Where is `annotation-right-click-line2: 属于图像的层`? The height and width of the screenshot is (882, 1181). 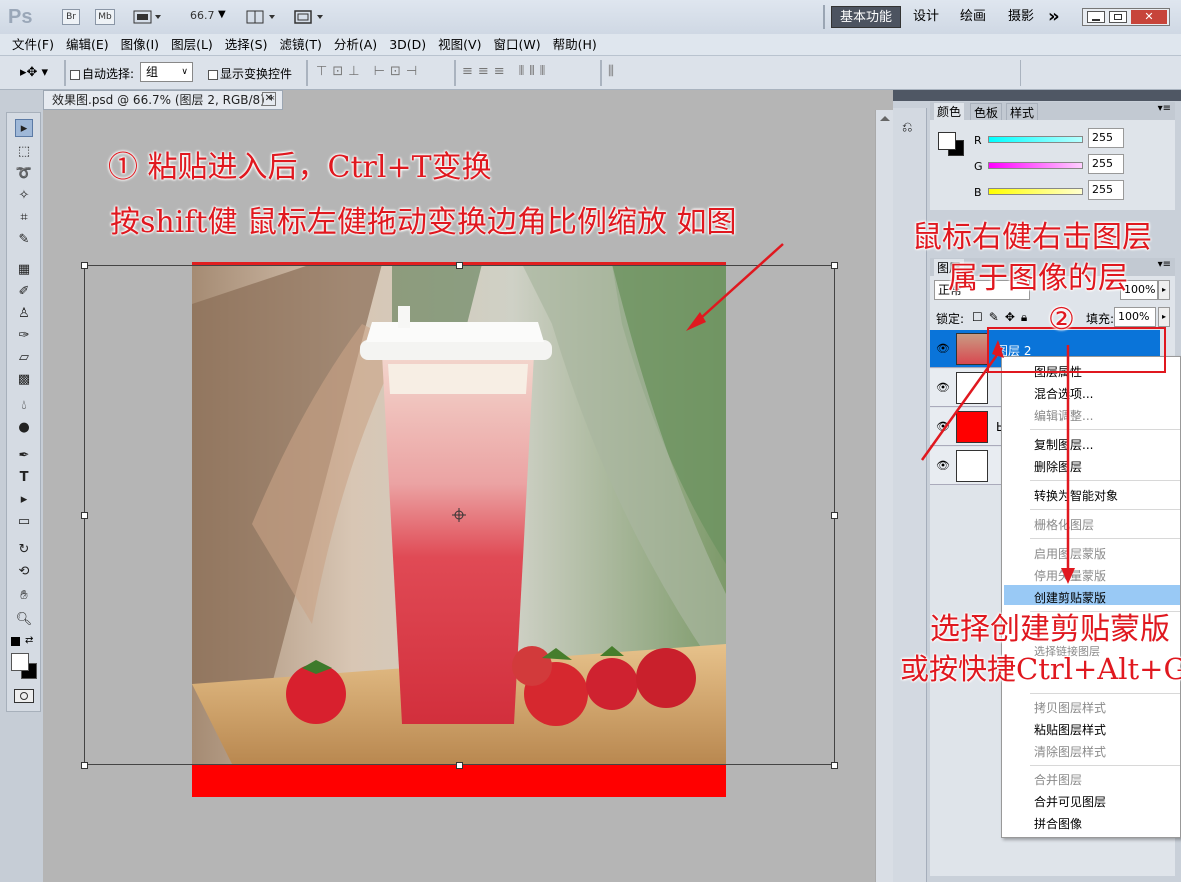 annotation-right-click-line2: 属于图像的层 is located at coordinates (1038, 278).